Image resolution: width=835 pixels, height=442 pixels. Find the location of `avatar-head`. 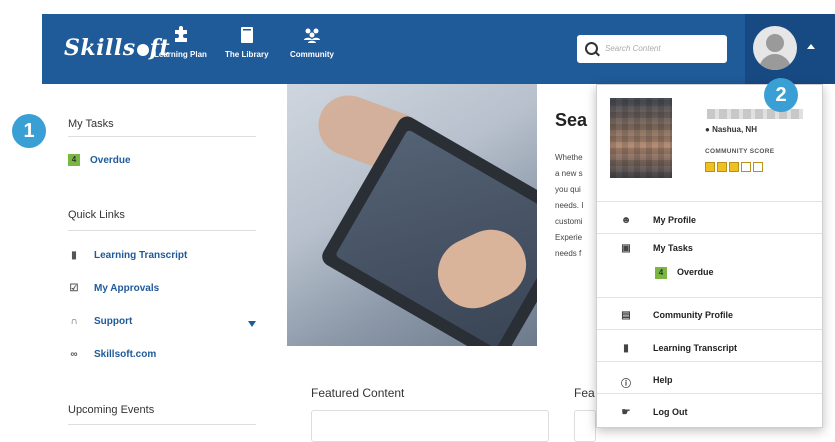

avatar-head is located at coordinates (775, 43).